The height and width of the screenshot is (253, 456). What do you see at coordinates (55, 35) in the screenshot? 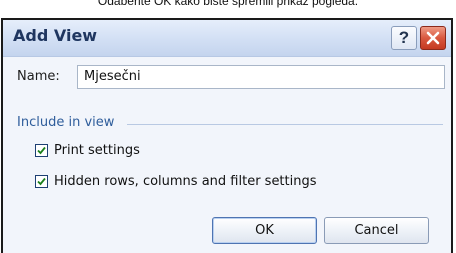
I see `dialog-title: Add View` at bounding box center [55, 35].